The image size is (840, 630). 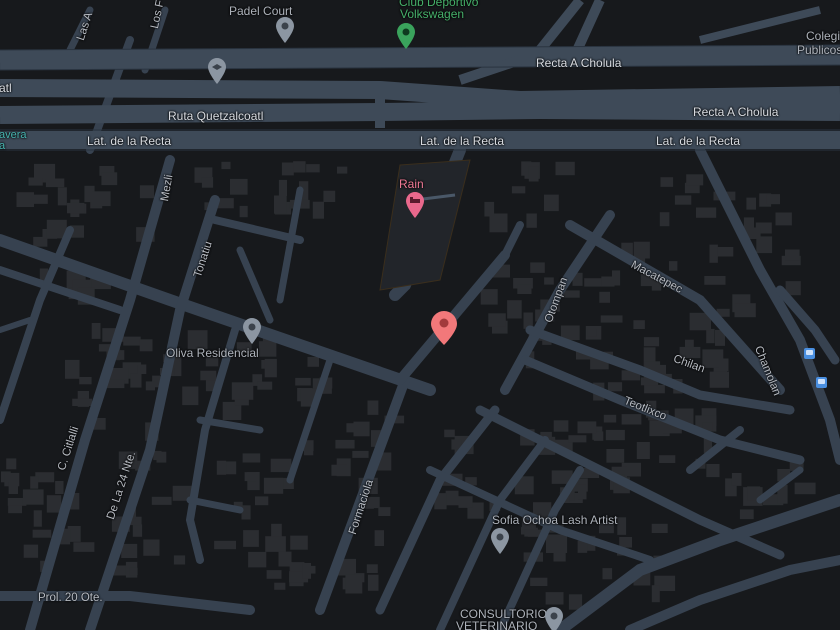 I want to click on place-label-veterinario: VETERINARIO, so click(x=496, y=624).